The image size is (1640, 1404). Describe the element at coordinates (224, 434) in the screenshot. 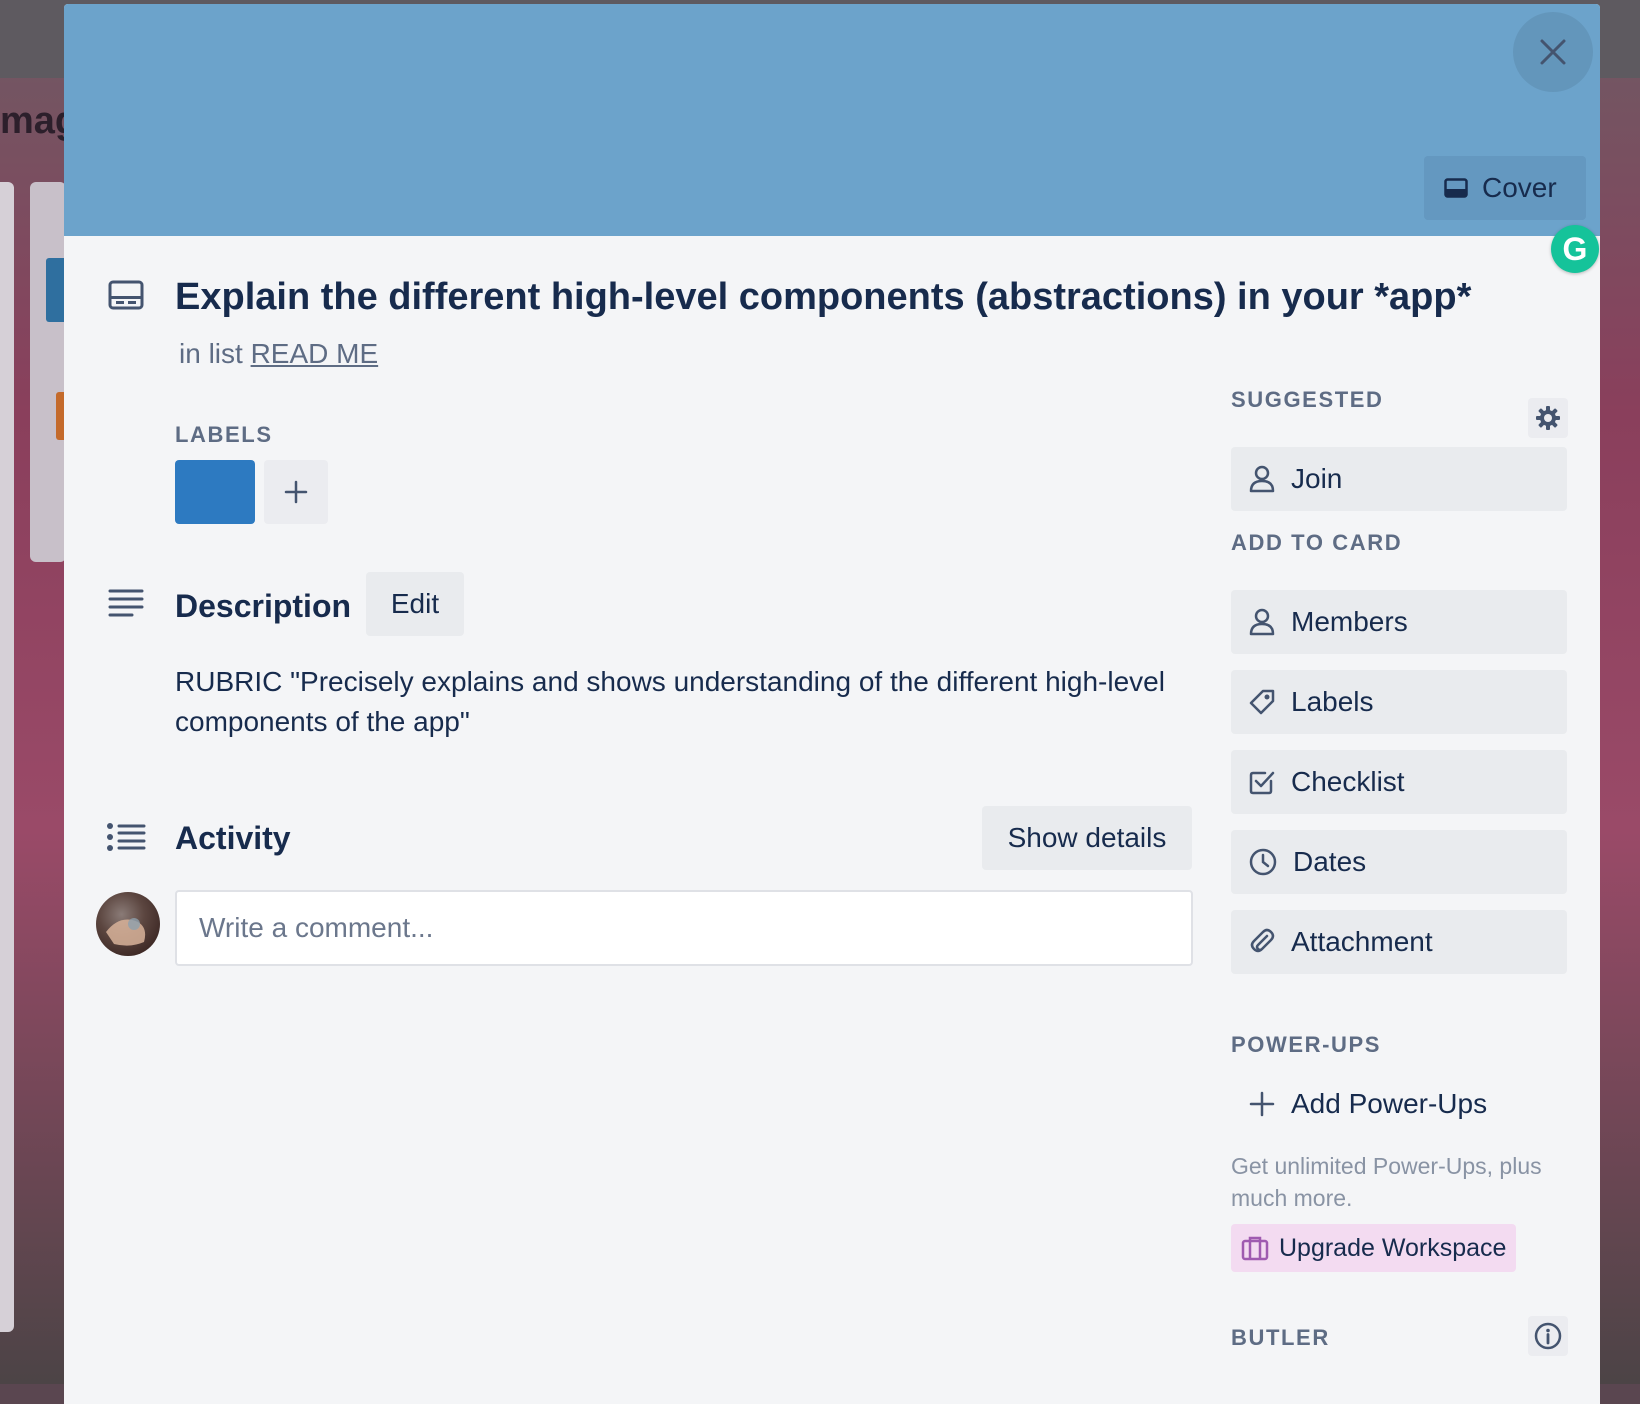

I see `labels-heading: Labels` at that location.